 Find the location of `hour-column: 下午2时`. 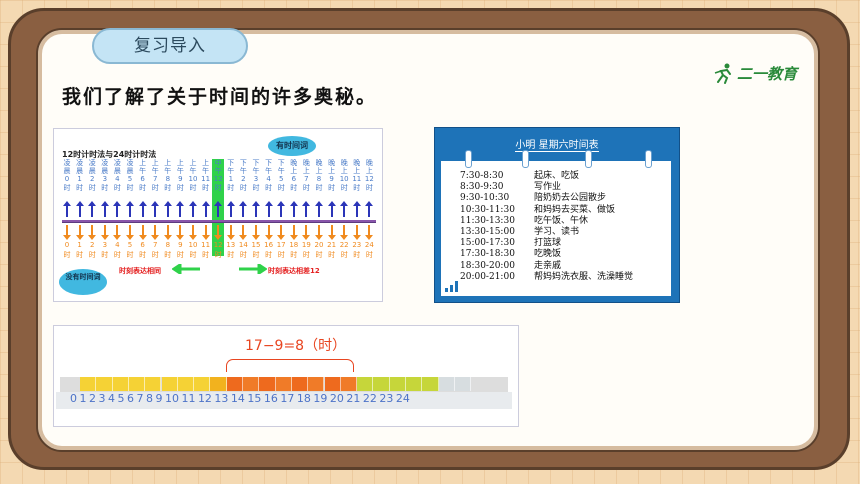

hour-column: 下午2时 is located at coordinates (243, 179).